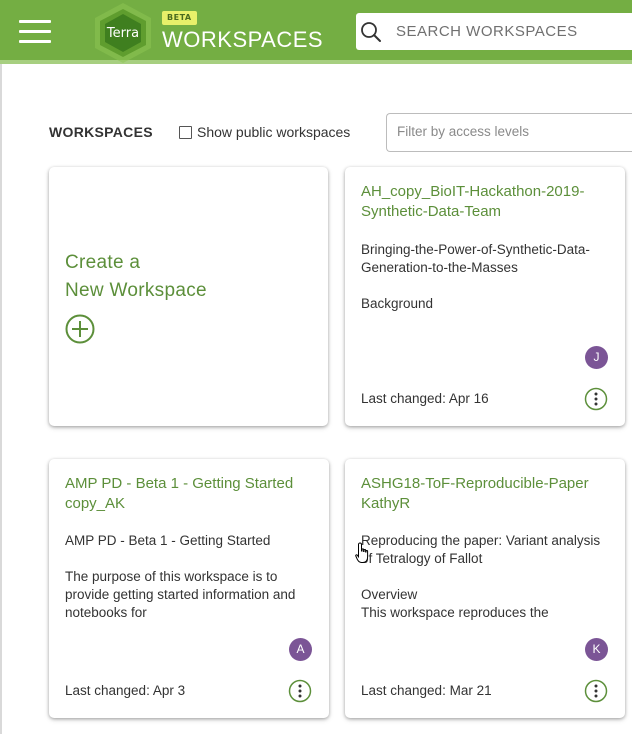 The width and height of the screenshot is (632, 734). What do you see at coordinates (463, 131) in the screenshot?
I see `filter-placeholder: Filter by access levels` at bounding box center [463, 131].